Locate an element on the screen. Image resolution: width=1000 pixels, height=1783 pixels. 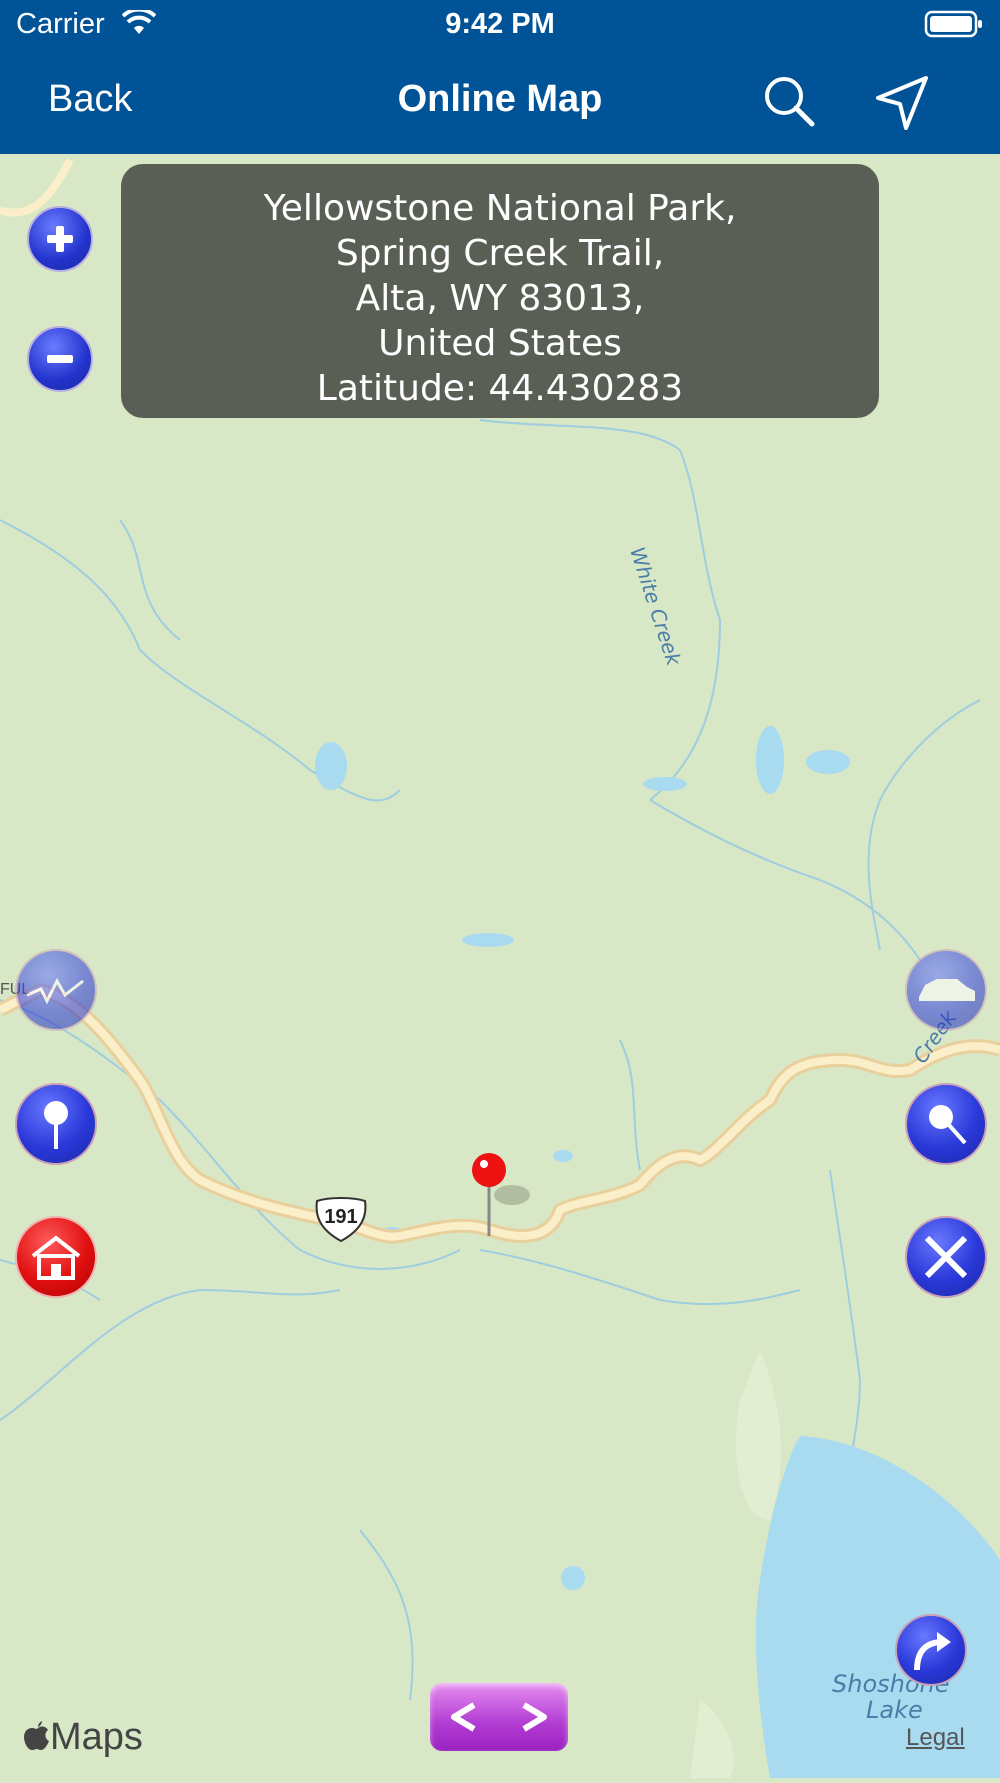
location-arrow-icon is located at coordinates (903, 105).